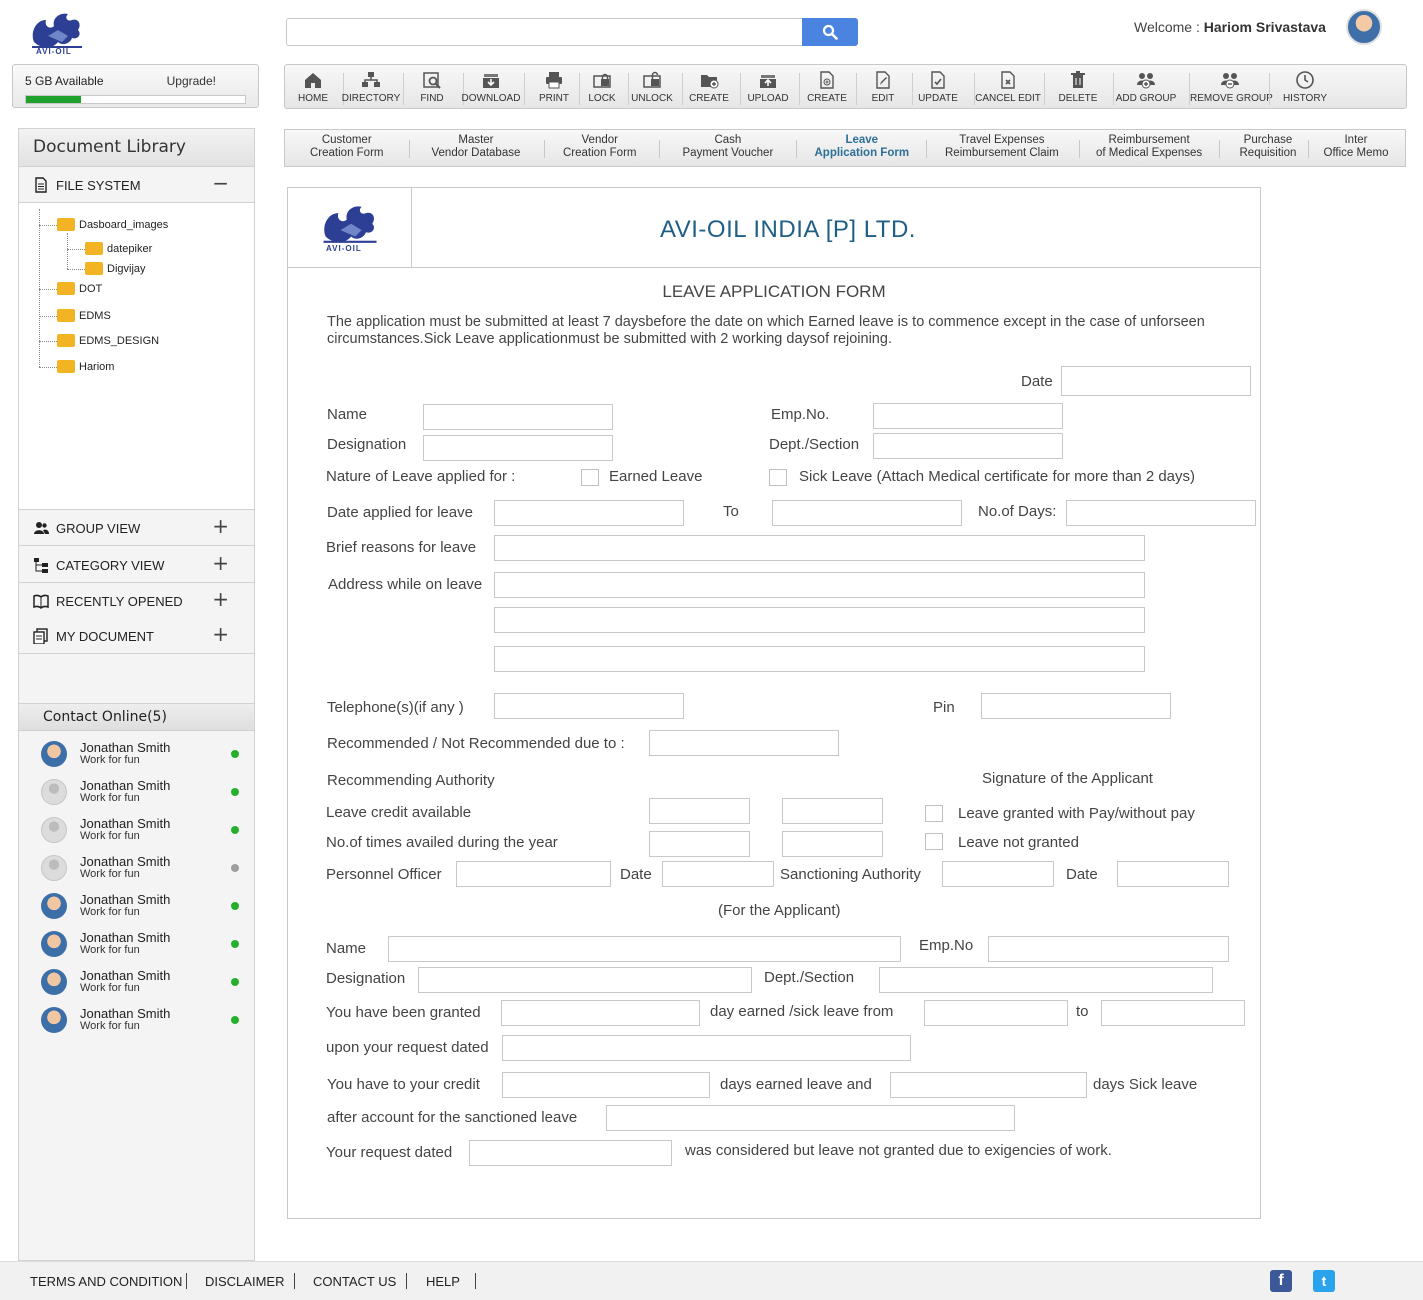 This screenshot has height=1300, width=1423. What do you see at coordinates (862, 147) in the screenshot?
I see `tab-leave-application-form: Leave Application Form` at bounding box center [862, 147].